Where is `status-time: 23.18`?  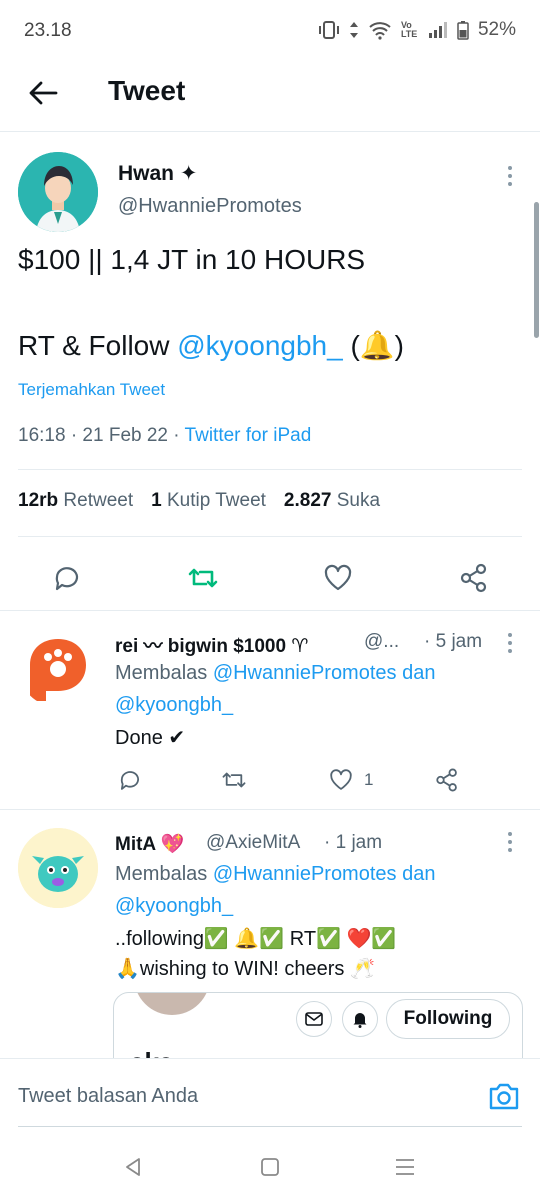
status-time: 23.18 is located at coordinates (48, 30).